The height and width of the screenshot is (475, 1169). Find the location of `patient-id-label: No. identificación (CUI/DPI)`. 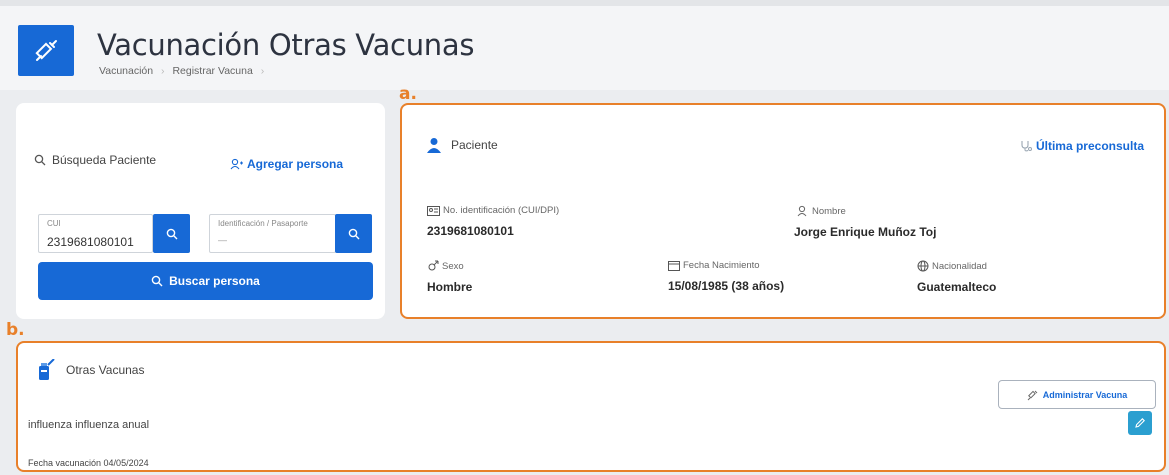

patient-id-label: No. identificación (CUI/DPI) is located at coordinates (501, 210).